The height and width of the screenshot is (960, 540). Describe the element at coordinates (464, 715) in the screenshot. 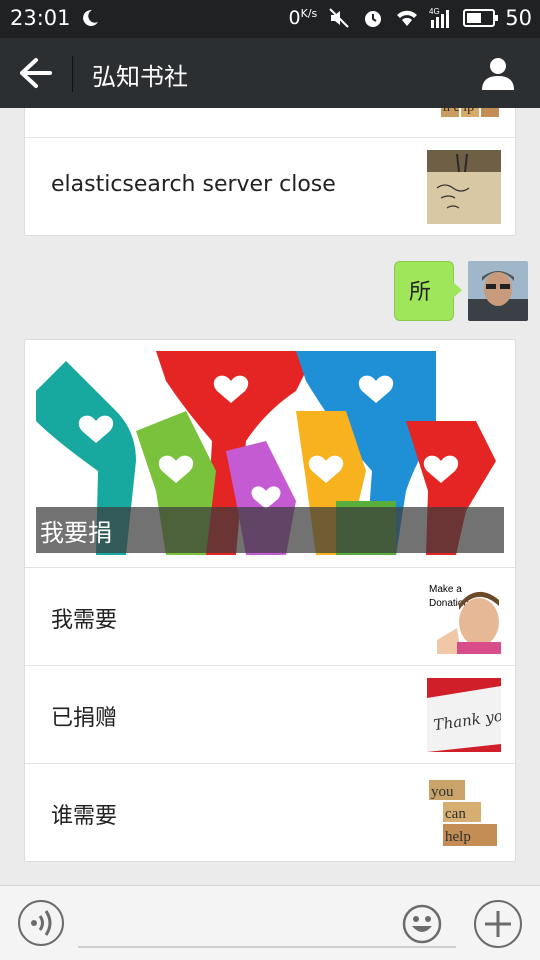

I see `thumb-thank-you-image: Thank you` at that location.